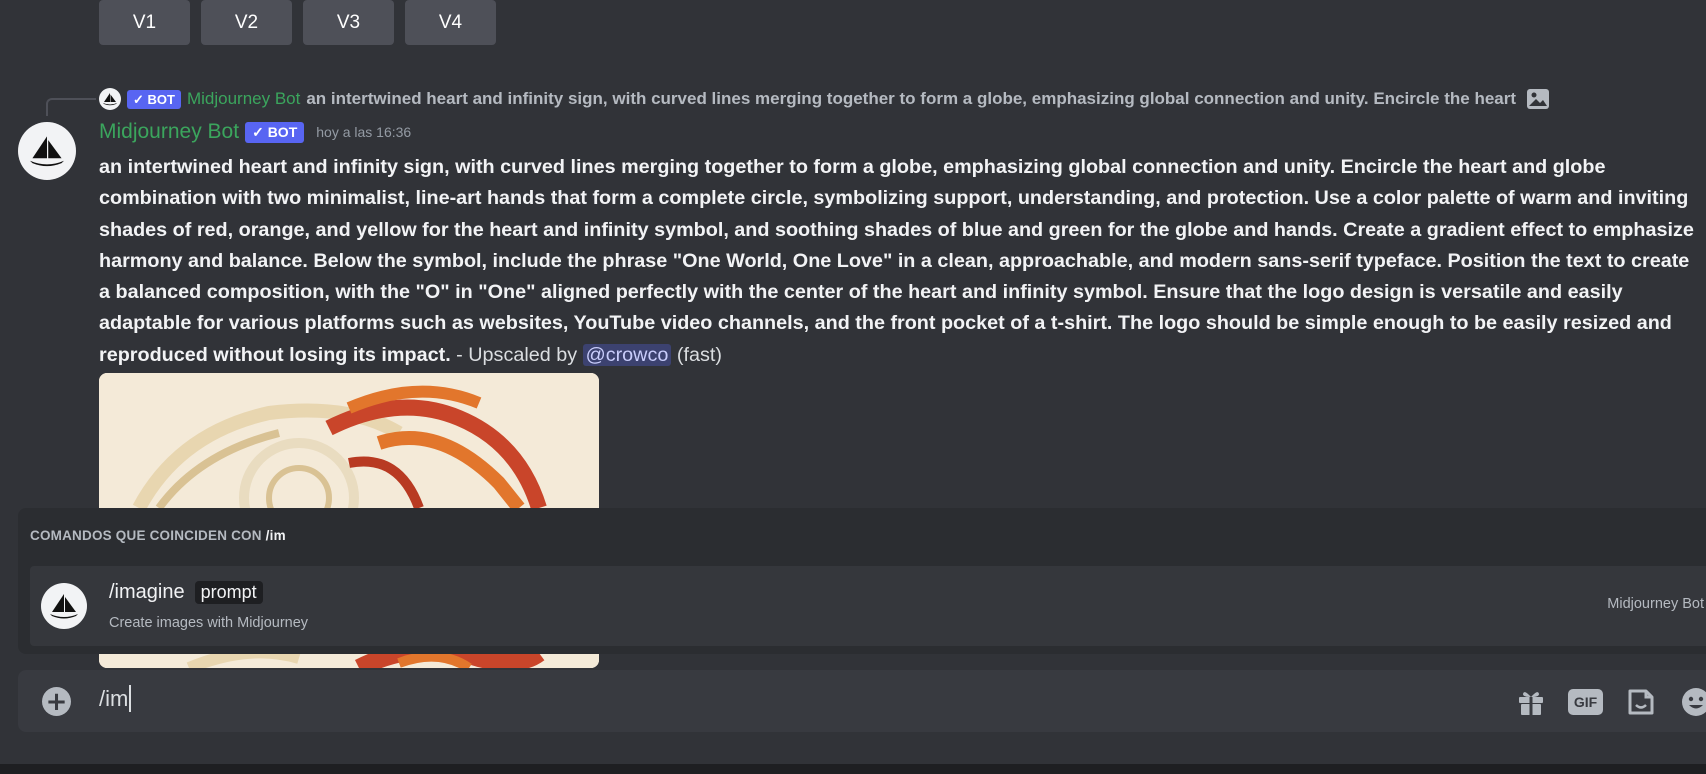 The width and height of the screenshot is (1706, 774). Describe the element at coordinates (1640, 701) in the screenshot. I see `sticker-icon` at that location.